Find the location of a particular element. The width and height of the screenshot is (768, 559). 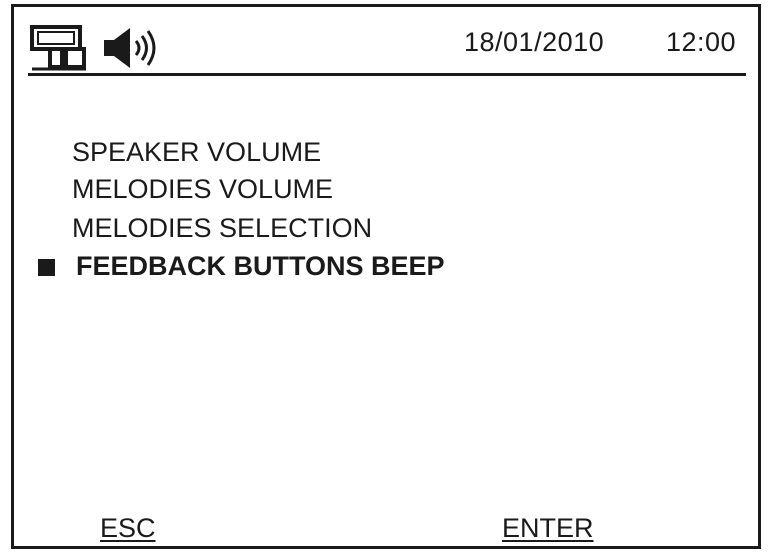

header-divider is located at coordinates (387, 74).